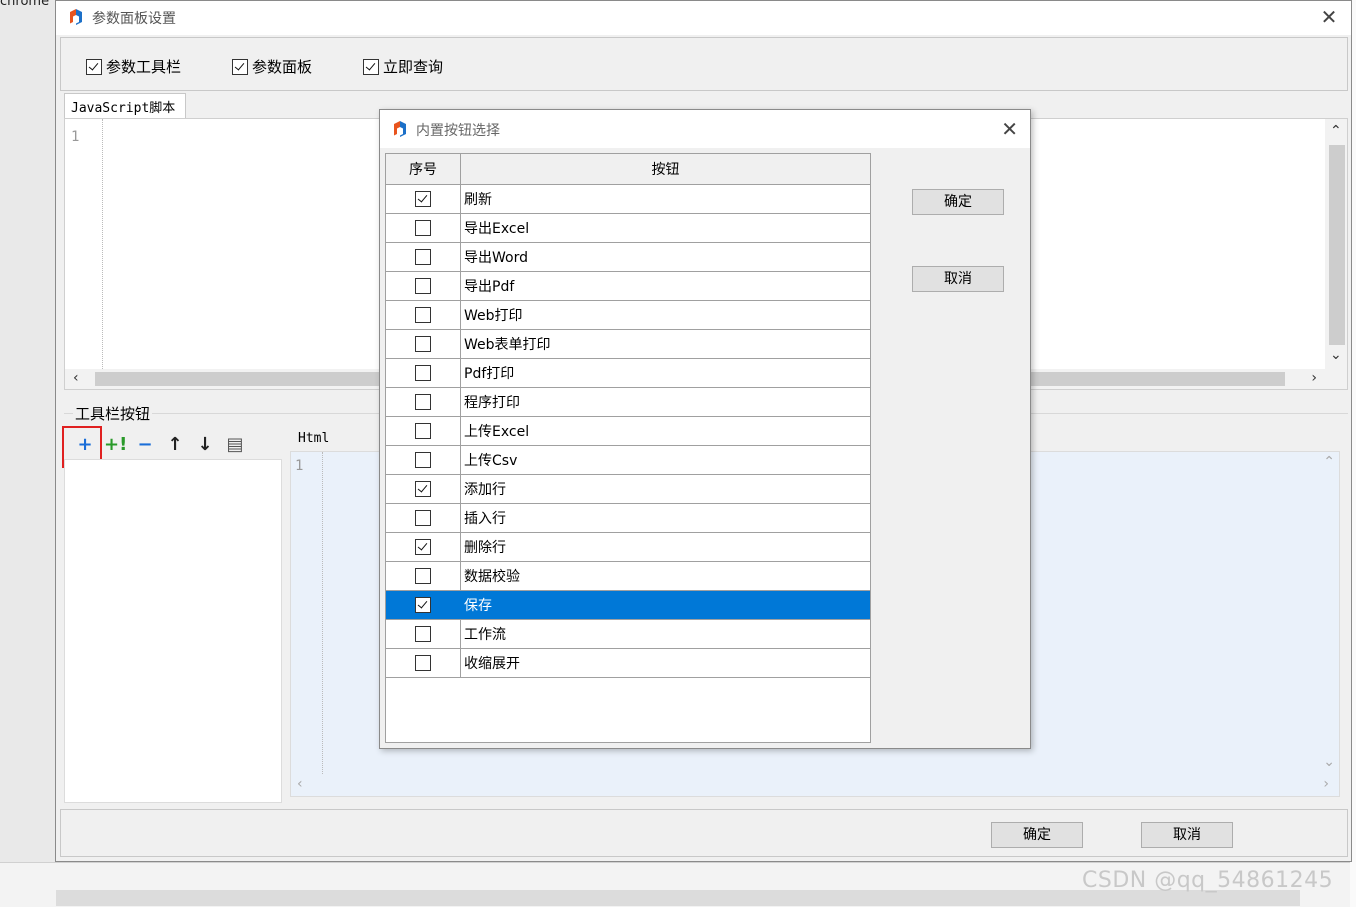 This screenshot has width=1356, height=907. Describe the element at coordinates (235, 444) in the screenshot. I see `list-icon: ▤` at that location.